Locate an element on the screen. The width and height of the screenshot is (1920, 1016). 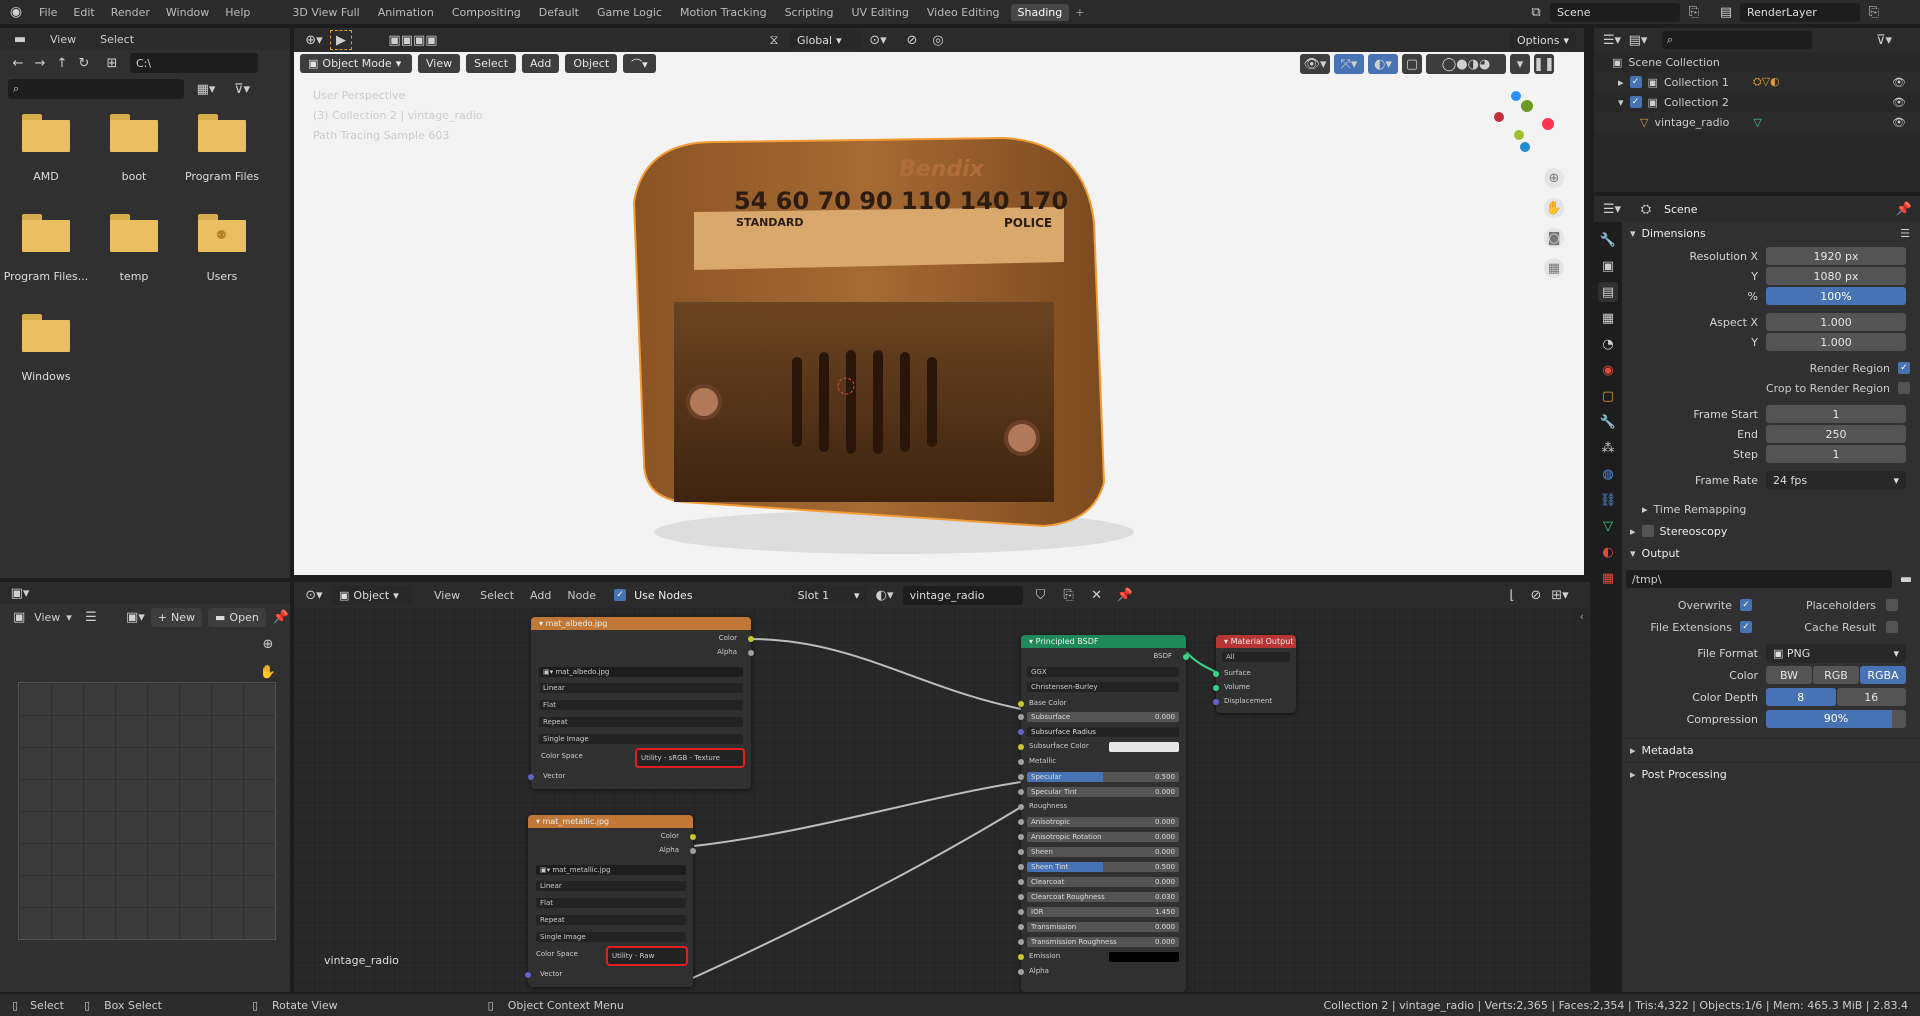
bsdf-input-field: Anisotropic Rotation 0.000 is located at coordinates (1103, 837).